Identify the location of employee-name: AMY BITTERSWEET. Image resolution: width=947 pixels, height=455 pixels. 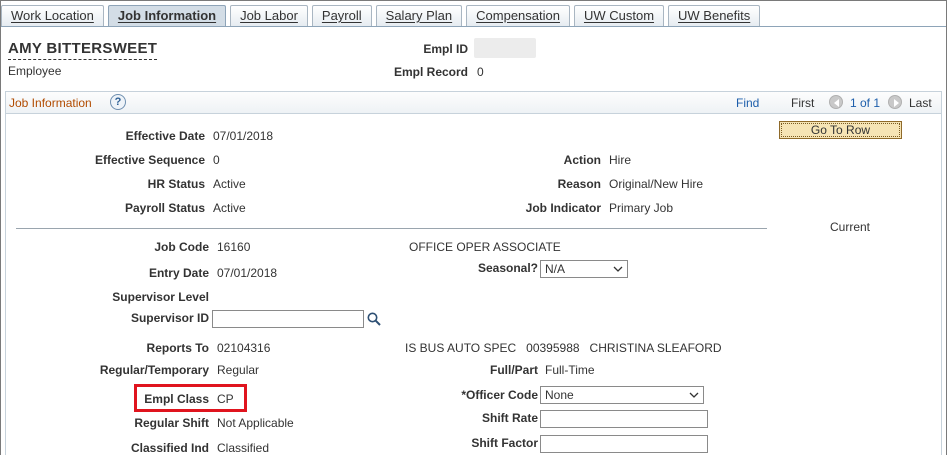
(83, 50).